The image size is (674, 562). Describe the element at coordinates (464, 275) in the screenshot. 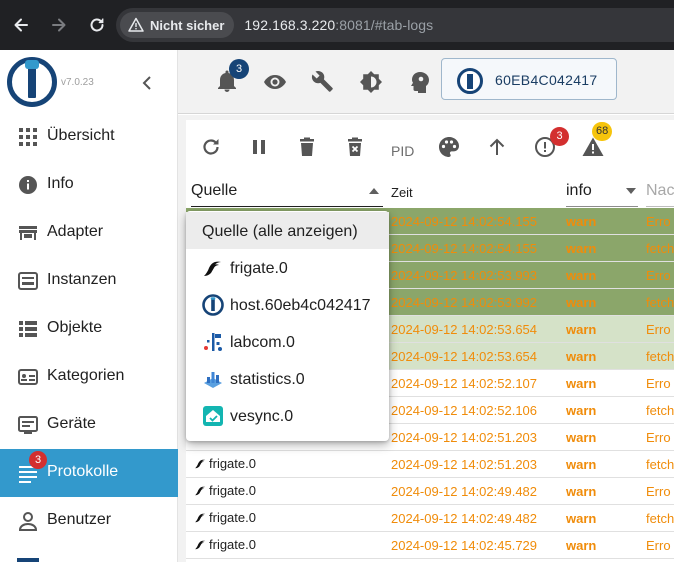

I see `log-time: 2024-09-12 14:02:53.993` at that location.